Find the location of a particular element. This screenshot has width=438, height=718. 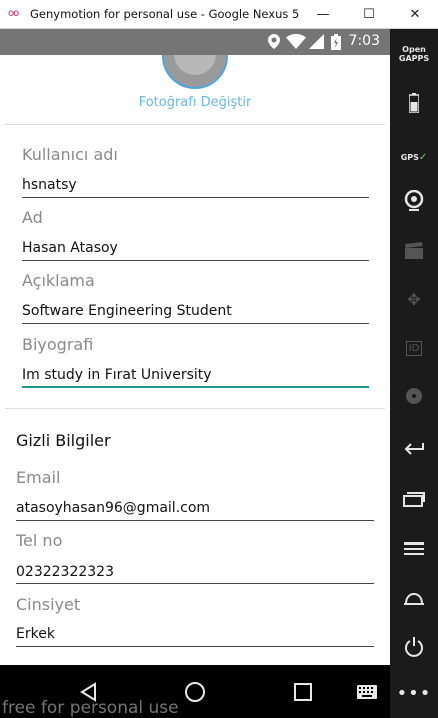

webcam-widget-button is located at coordinates (414, 201).